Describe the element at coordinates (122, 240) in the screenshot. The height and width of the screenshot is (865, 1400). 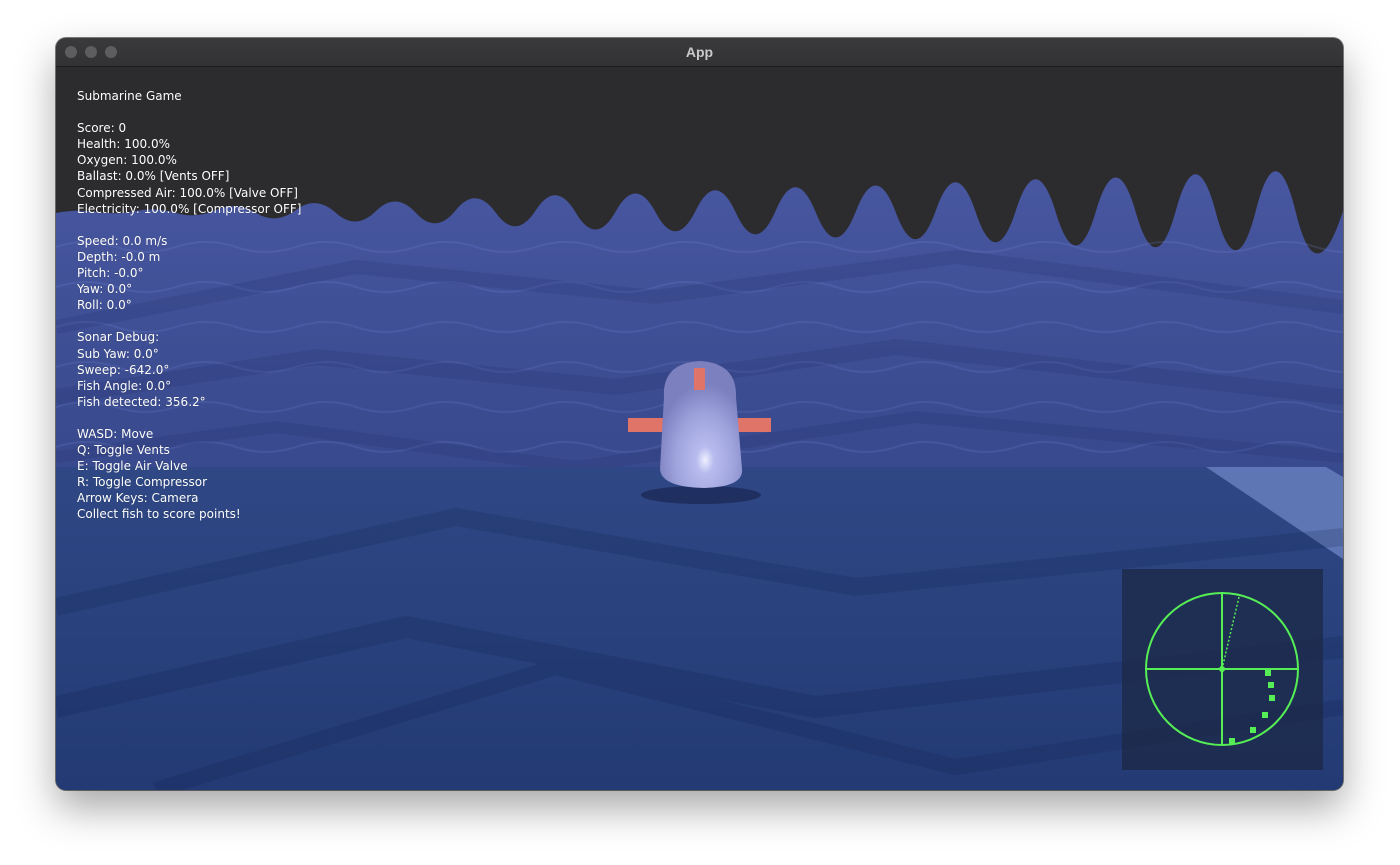
I see `speed-text: Speed: 0.0 m/s` at that location.